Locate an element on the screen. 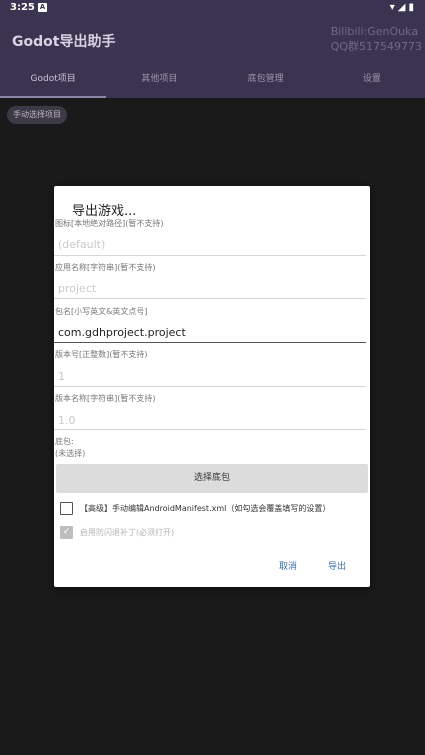 The width and height of the screenshot is (425, 755). base-package-value: (未选择) is located at coordinates (70, 453).